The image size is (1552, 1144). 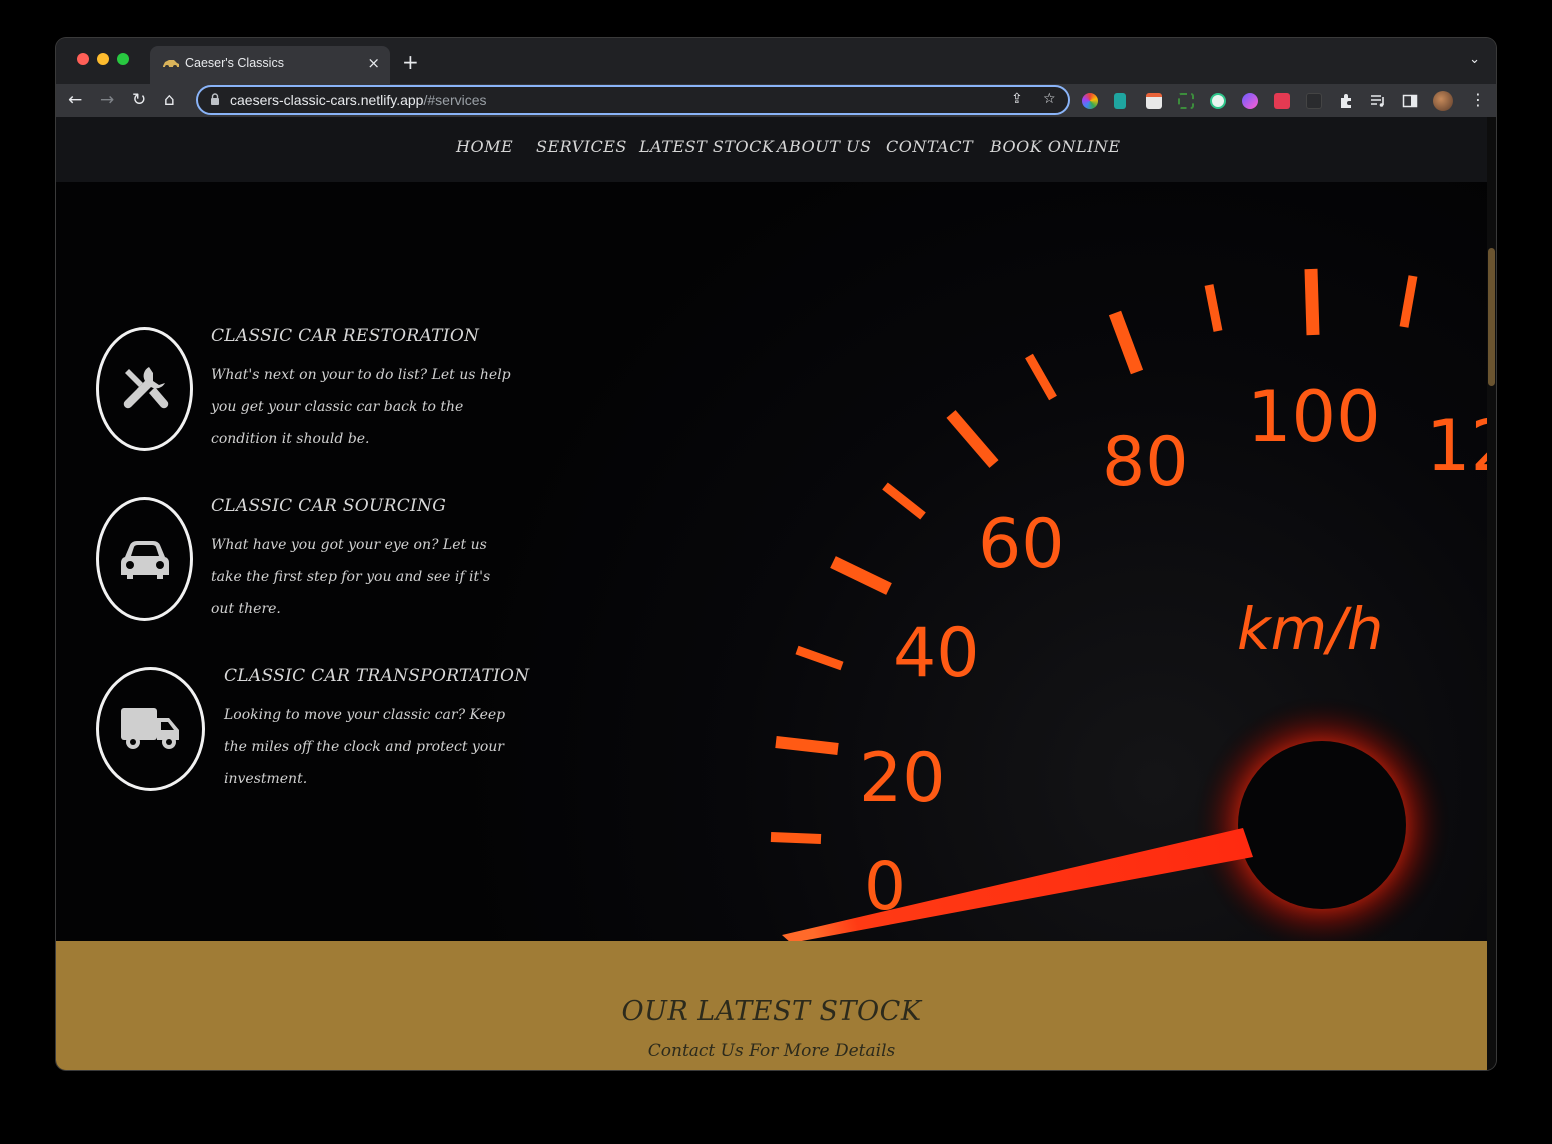 I want to click on nav-link-about-us: ABOUT US, so click(x=824, y=146).